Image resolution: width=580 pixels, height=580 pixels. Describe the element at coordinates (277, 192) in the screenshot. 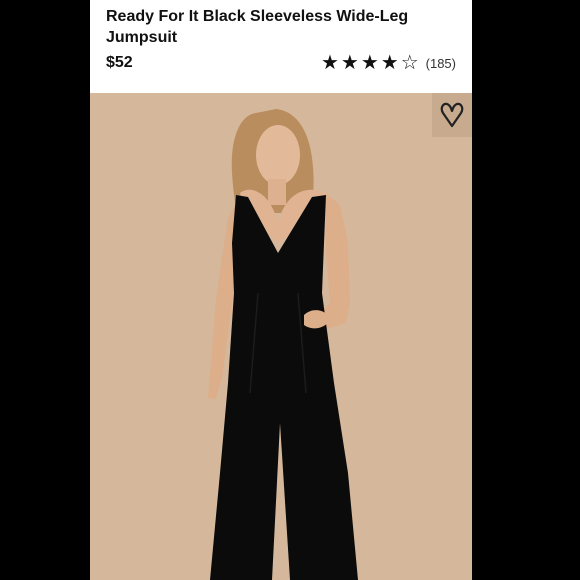

I see `neck` at that location.